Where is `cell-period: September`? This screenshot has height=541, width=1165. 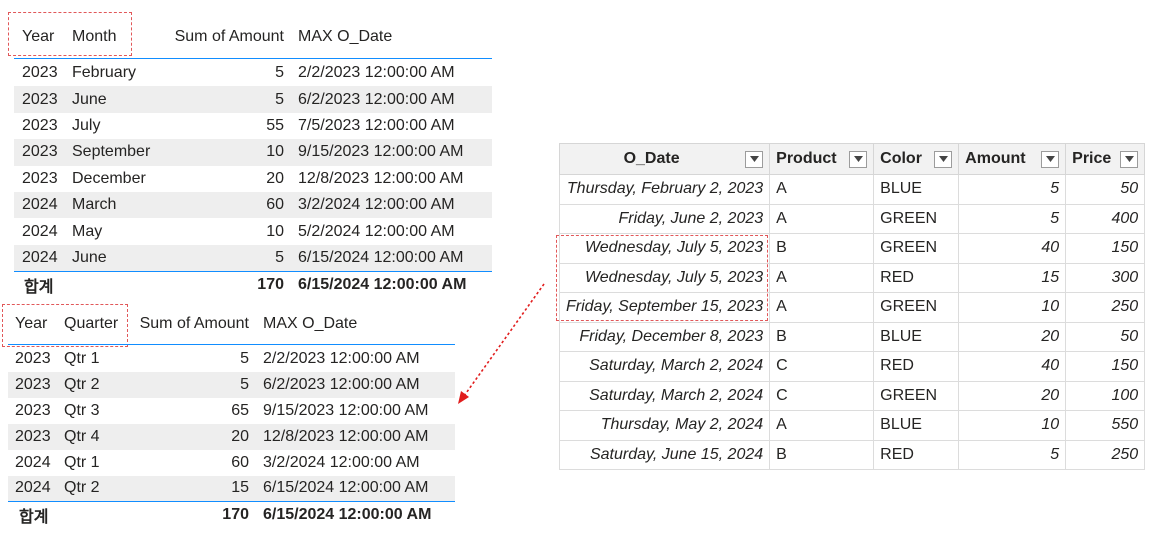
cell-period: September is located at coordinates (111, 152).